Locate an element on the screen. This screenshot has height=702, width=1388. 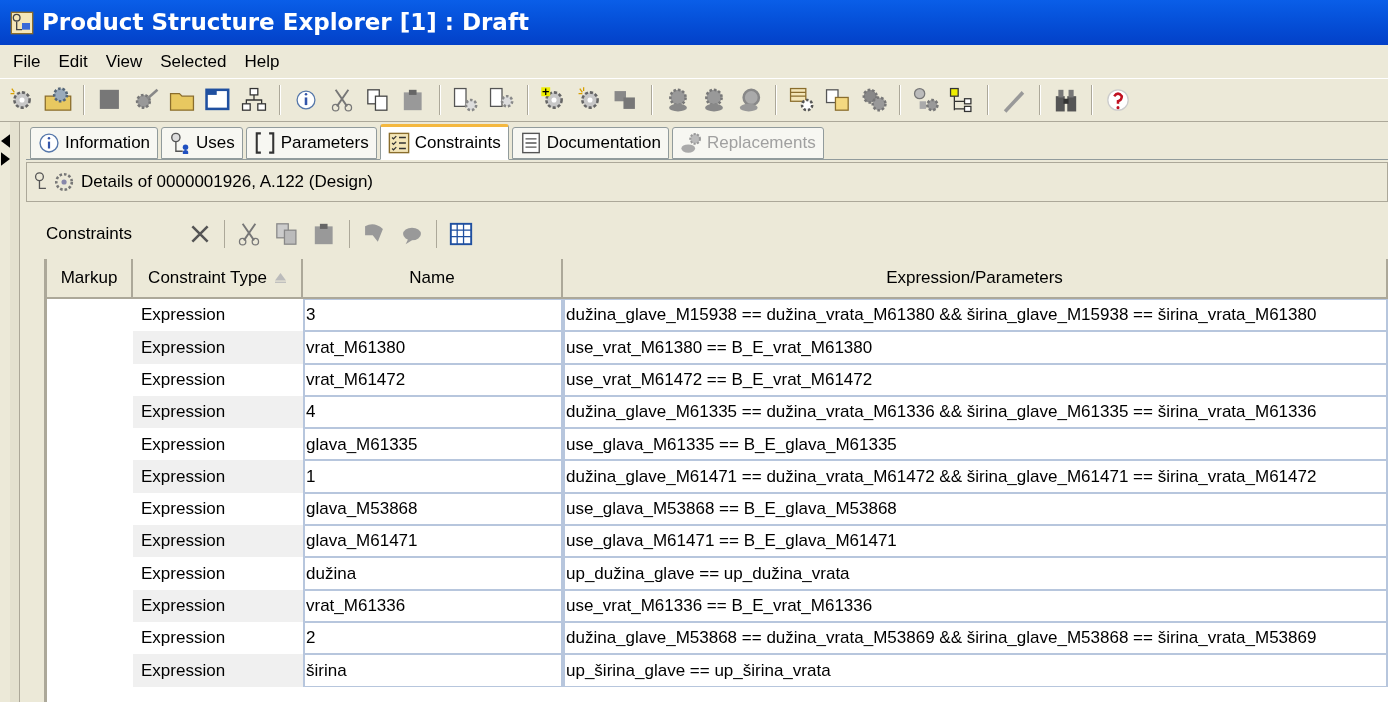
tab: Documentation is located at coordinates (590, 143).